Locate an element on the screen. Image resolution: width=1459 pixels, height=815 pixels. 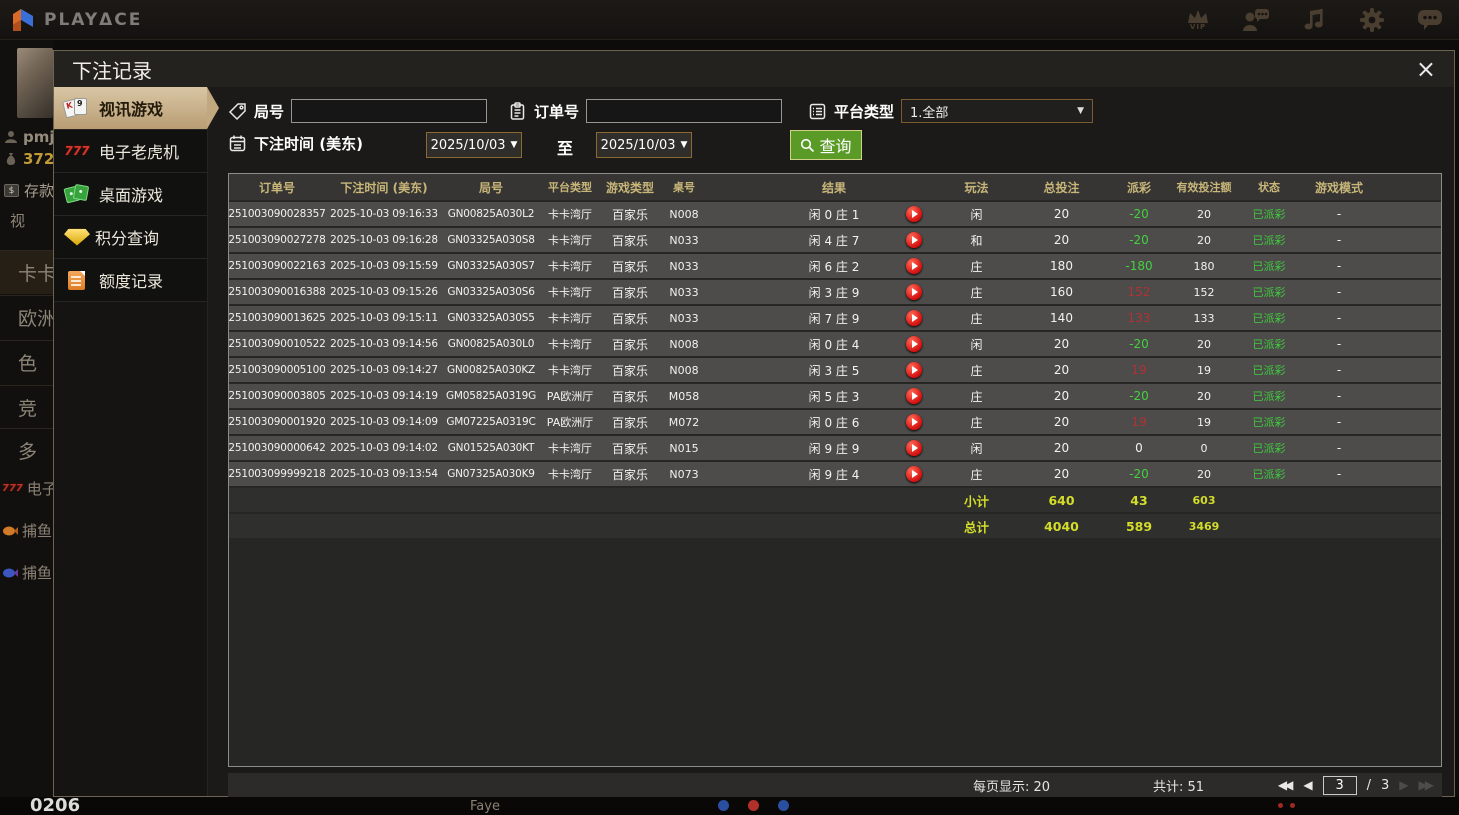
platform-select: 1.全部 ▼ is located at coordinates (997, 111).